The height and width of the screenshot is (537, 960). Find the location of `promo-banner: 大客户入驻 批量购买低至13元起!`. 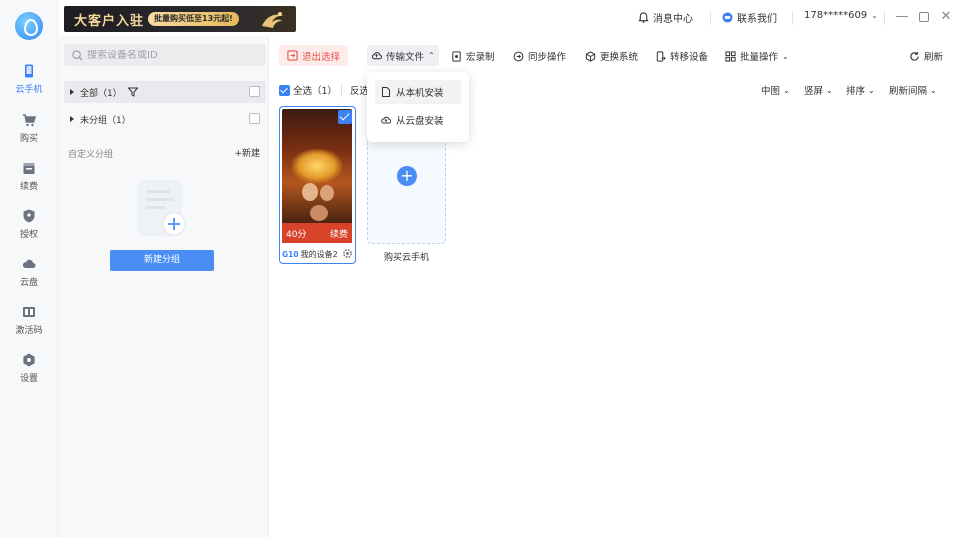

promo-banner: 大客户入驻 批量购买低至13元起! is located at coordinates (180, 19).